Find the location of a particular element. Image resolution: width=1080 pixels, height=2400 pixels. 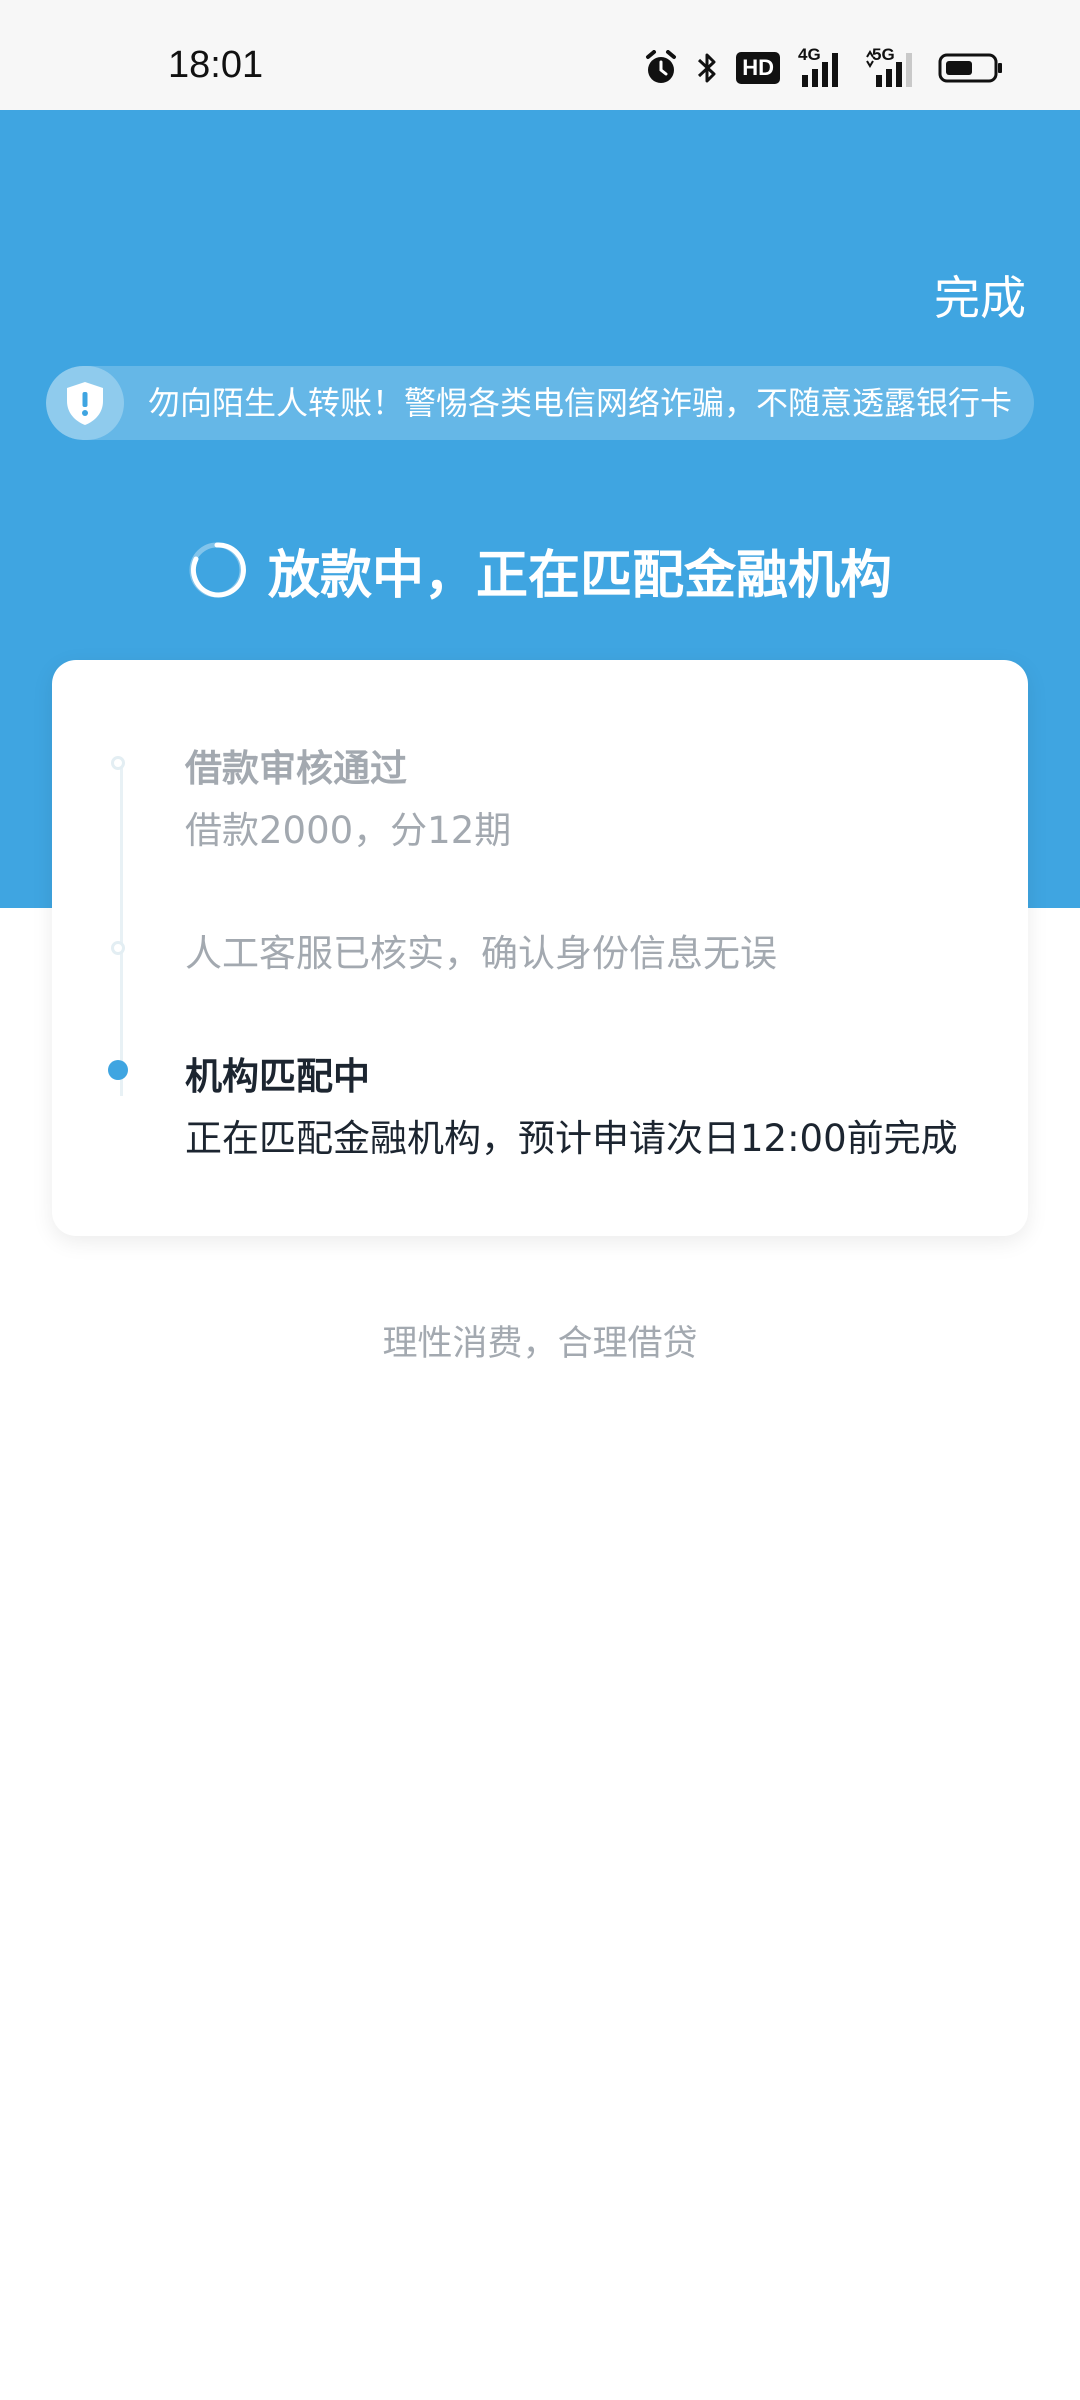

battery-icon is located at coordinates (970, 68).